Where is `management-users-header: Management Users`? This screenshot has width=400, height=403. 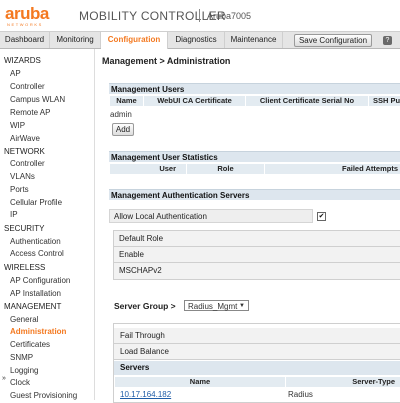 management-users-header: Management Users is located at coordinates (254, 88).